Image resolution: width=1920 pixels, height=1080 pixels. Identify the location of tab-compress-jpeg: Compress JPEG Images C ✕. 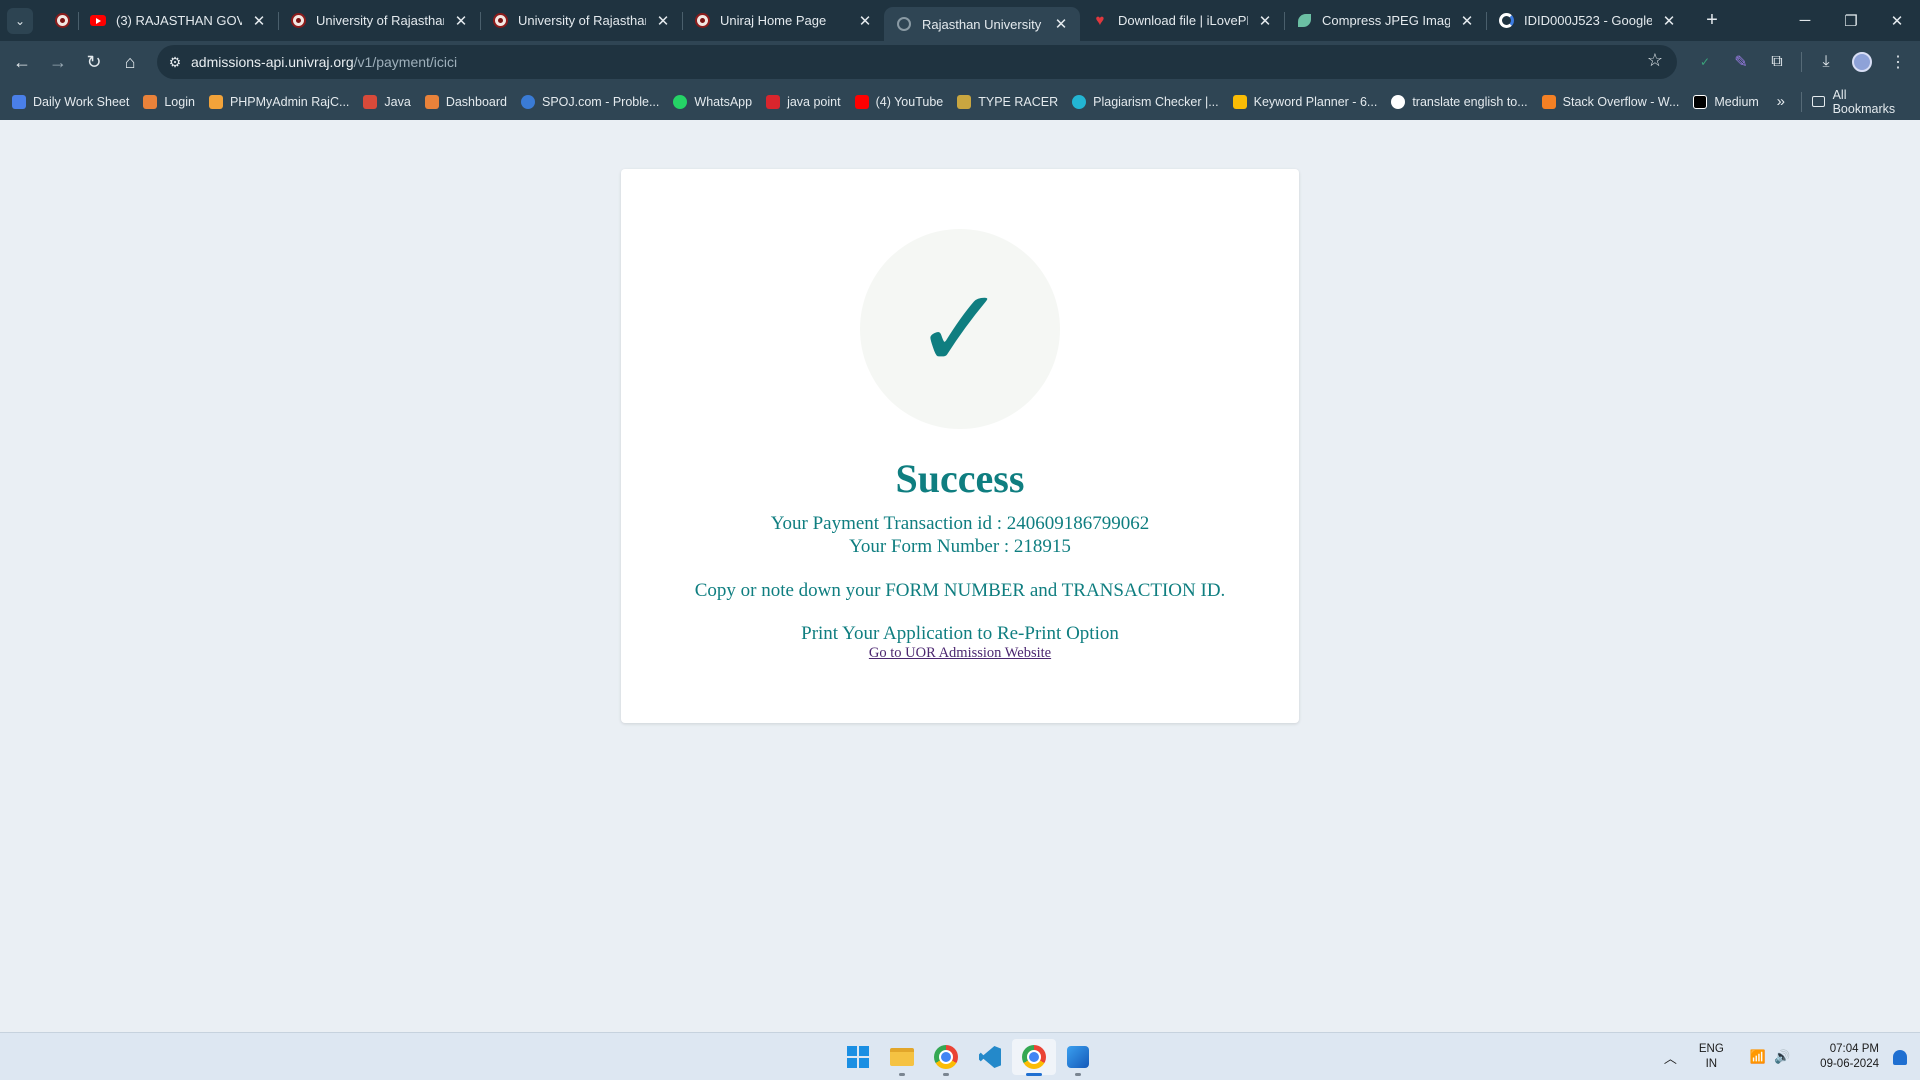
(1385, 20).